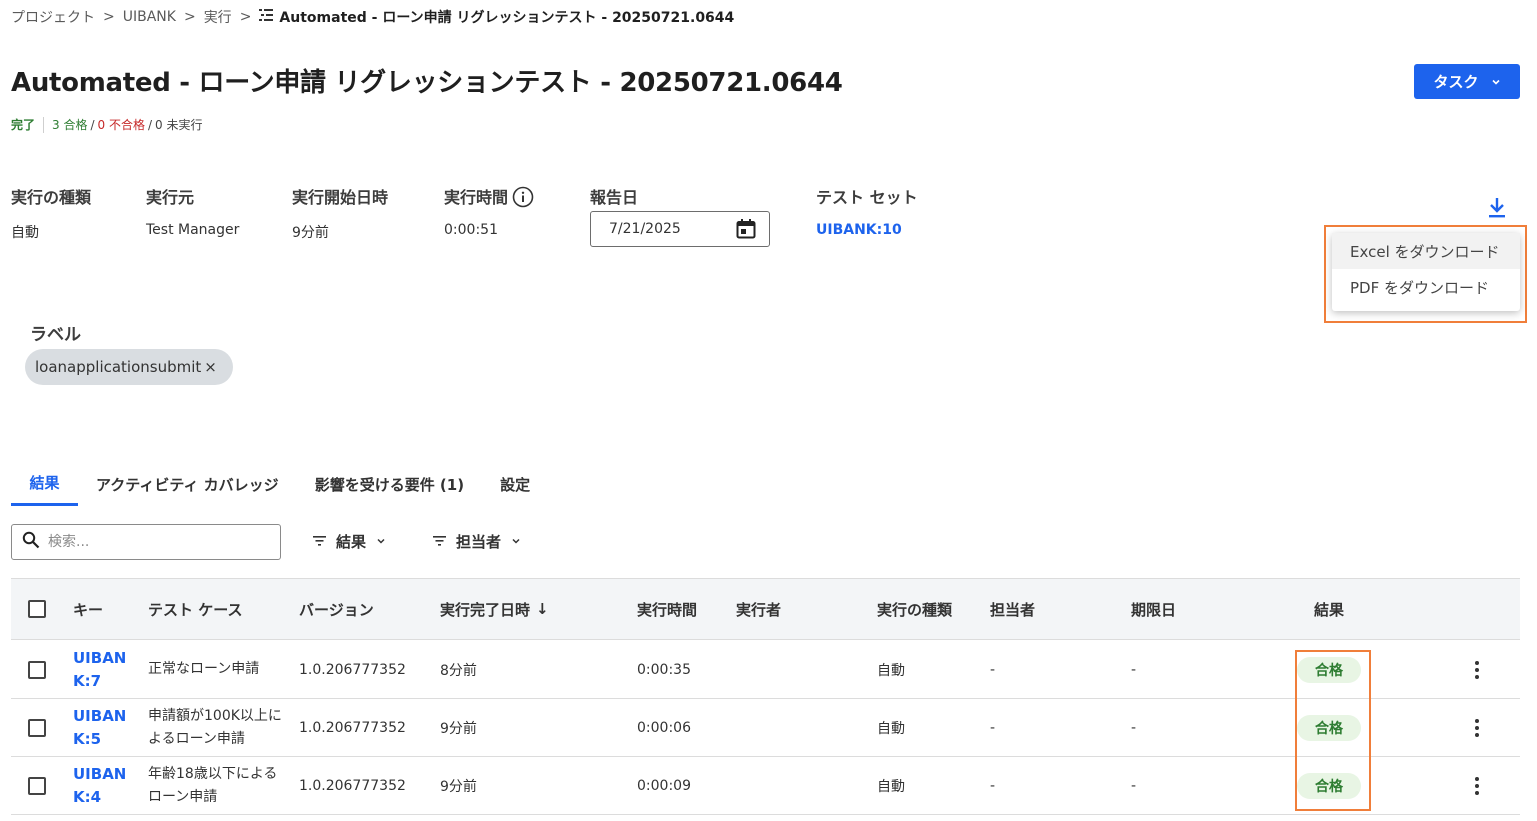 Image resolution: width=1537 pixels, height=821 pixels. I want to click on filter-assignee-button: 担当者, so click(477, 541).